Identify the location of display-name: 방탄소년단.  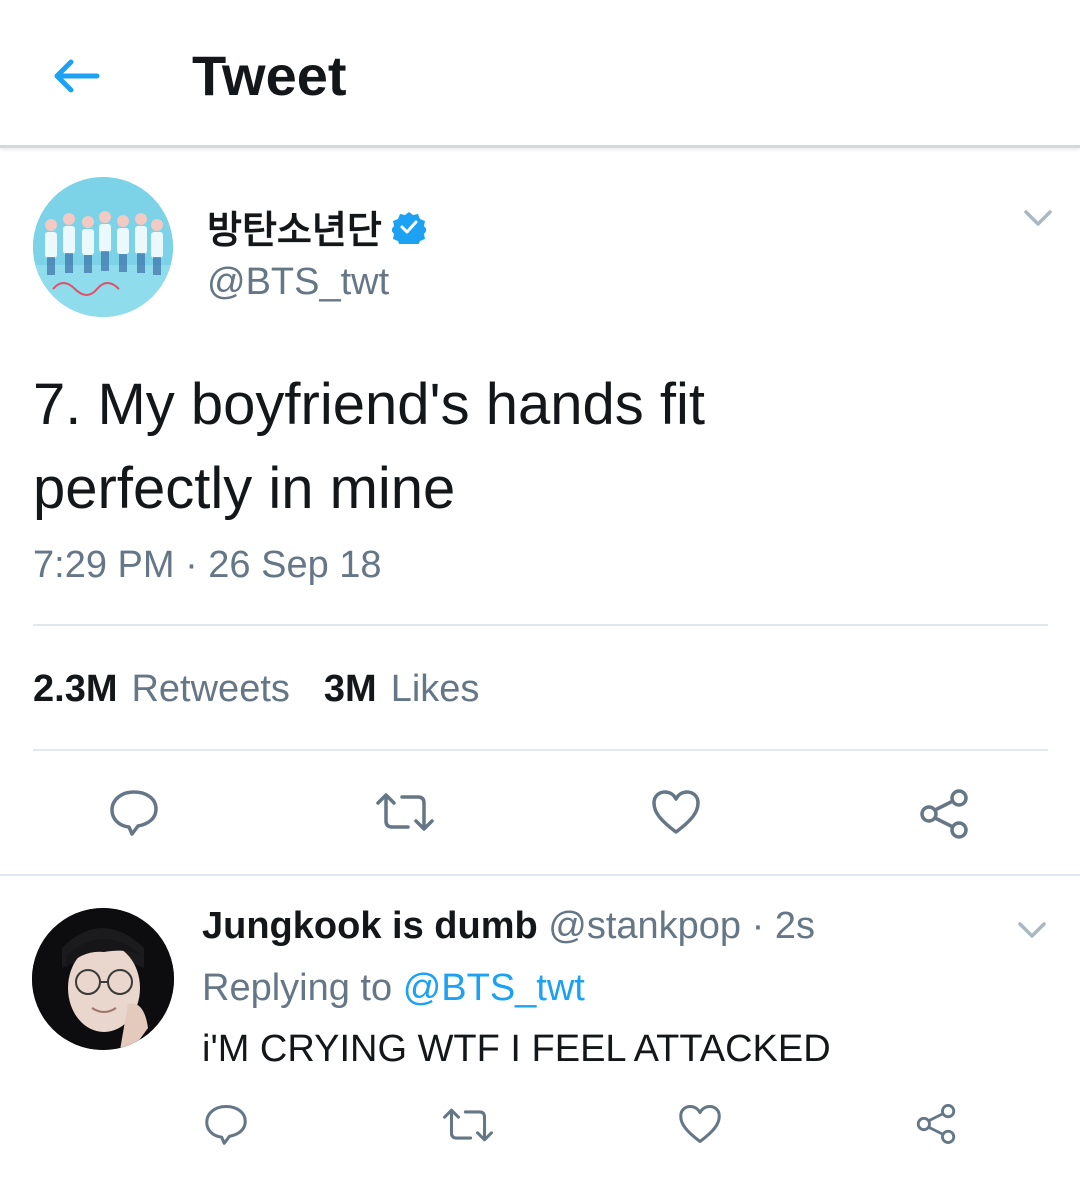
(316, 226).